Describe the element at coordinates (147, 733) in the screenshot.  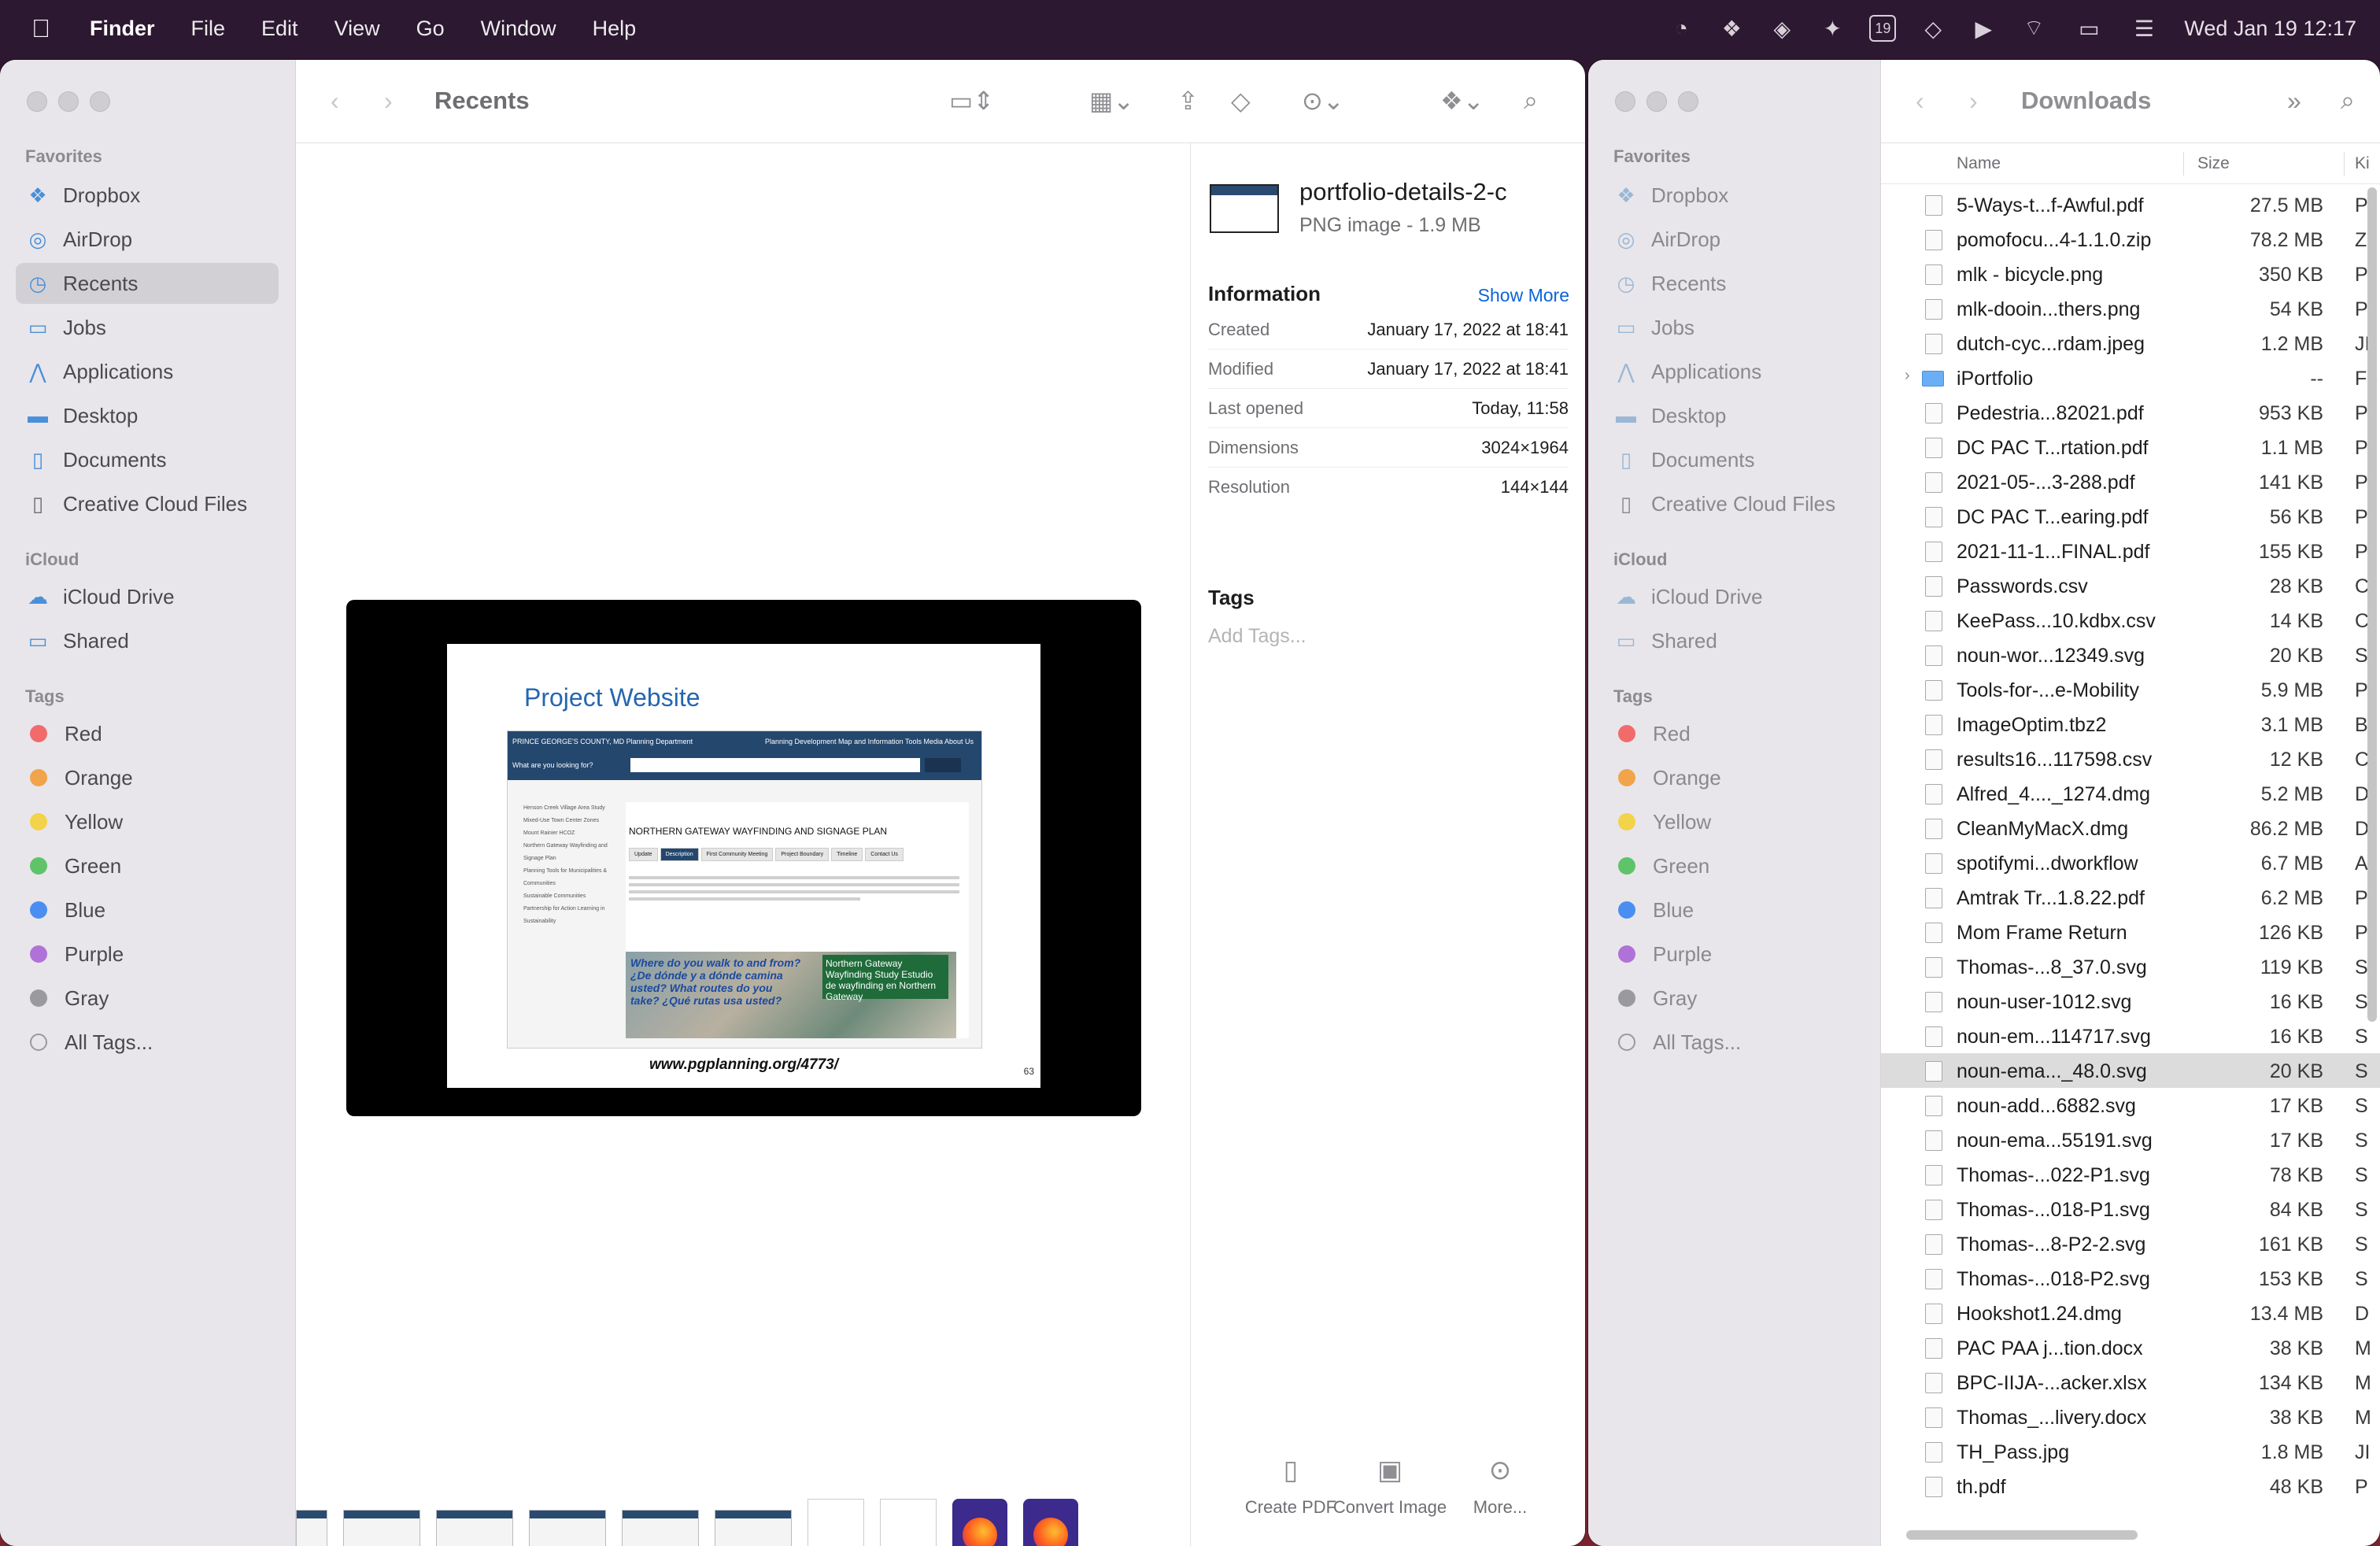
I see `sidebar-tag-red: Red` at that location.